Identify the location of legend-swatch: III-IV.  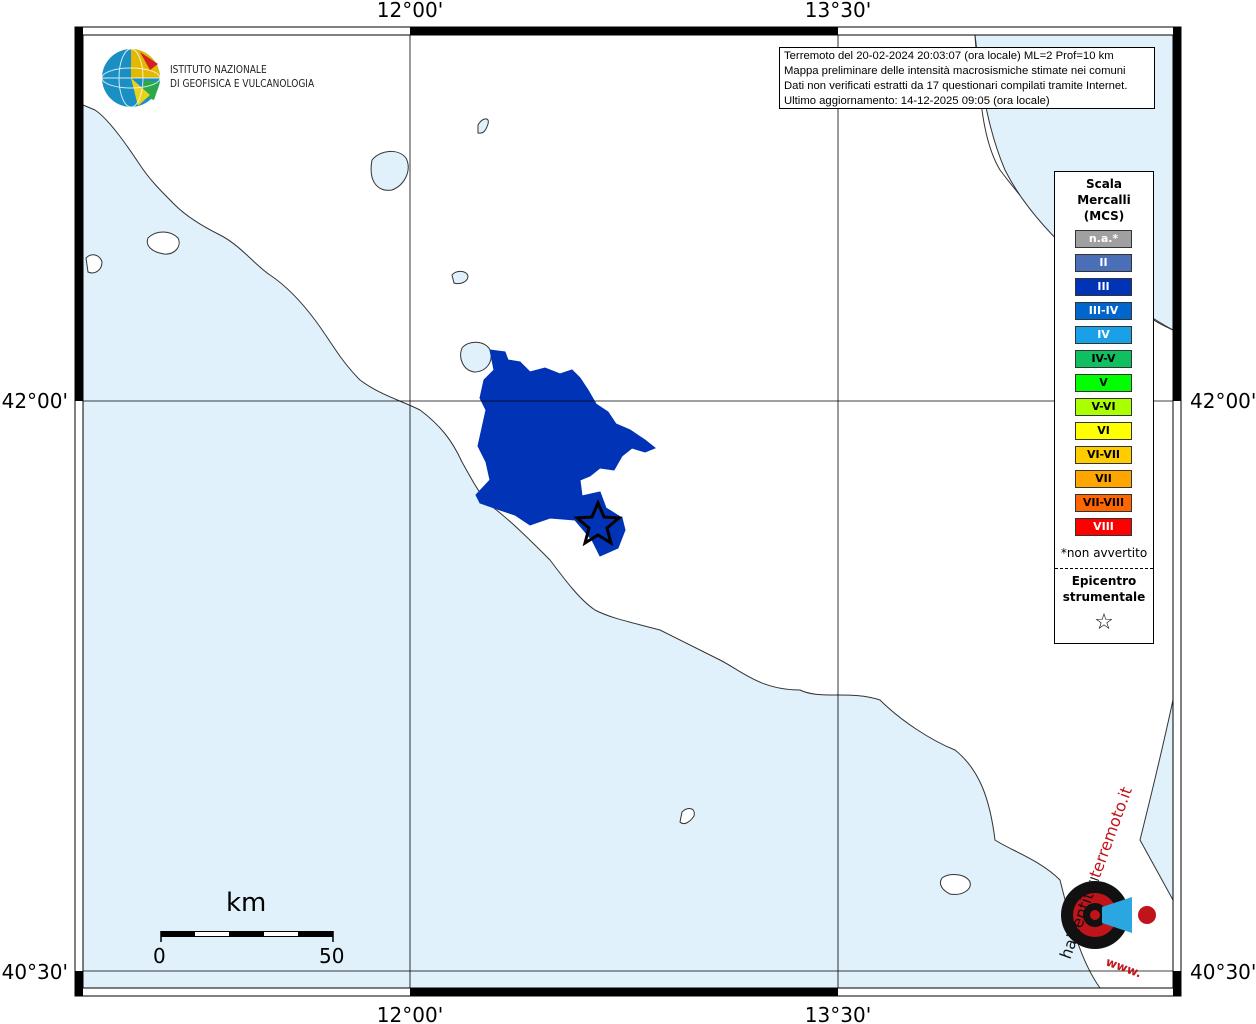
(1103, 311).